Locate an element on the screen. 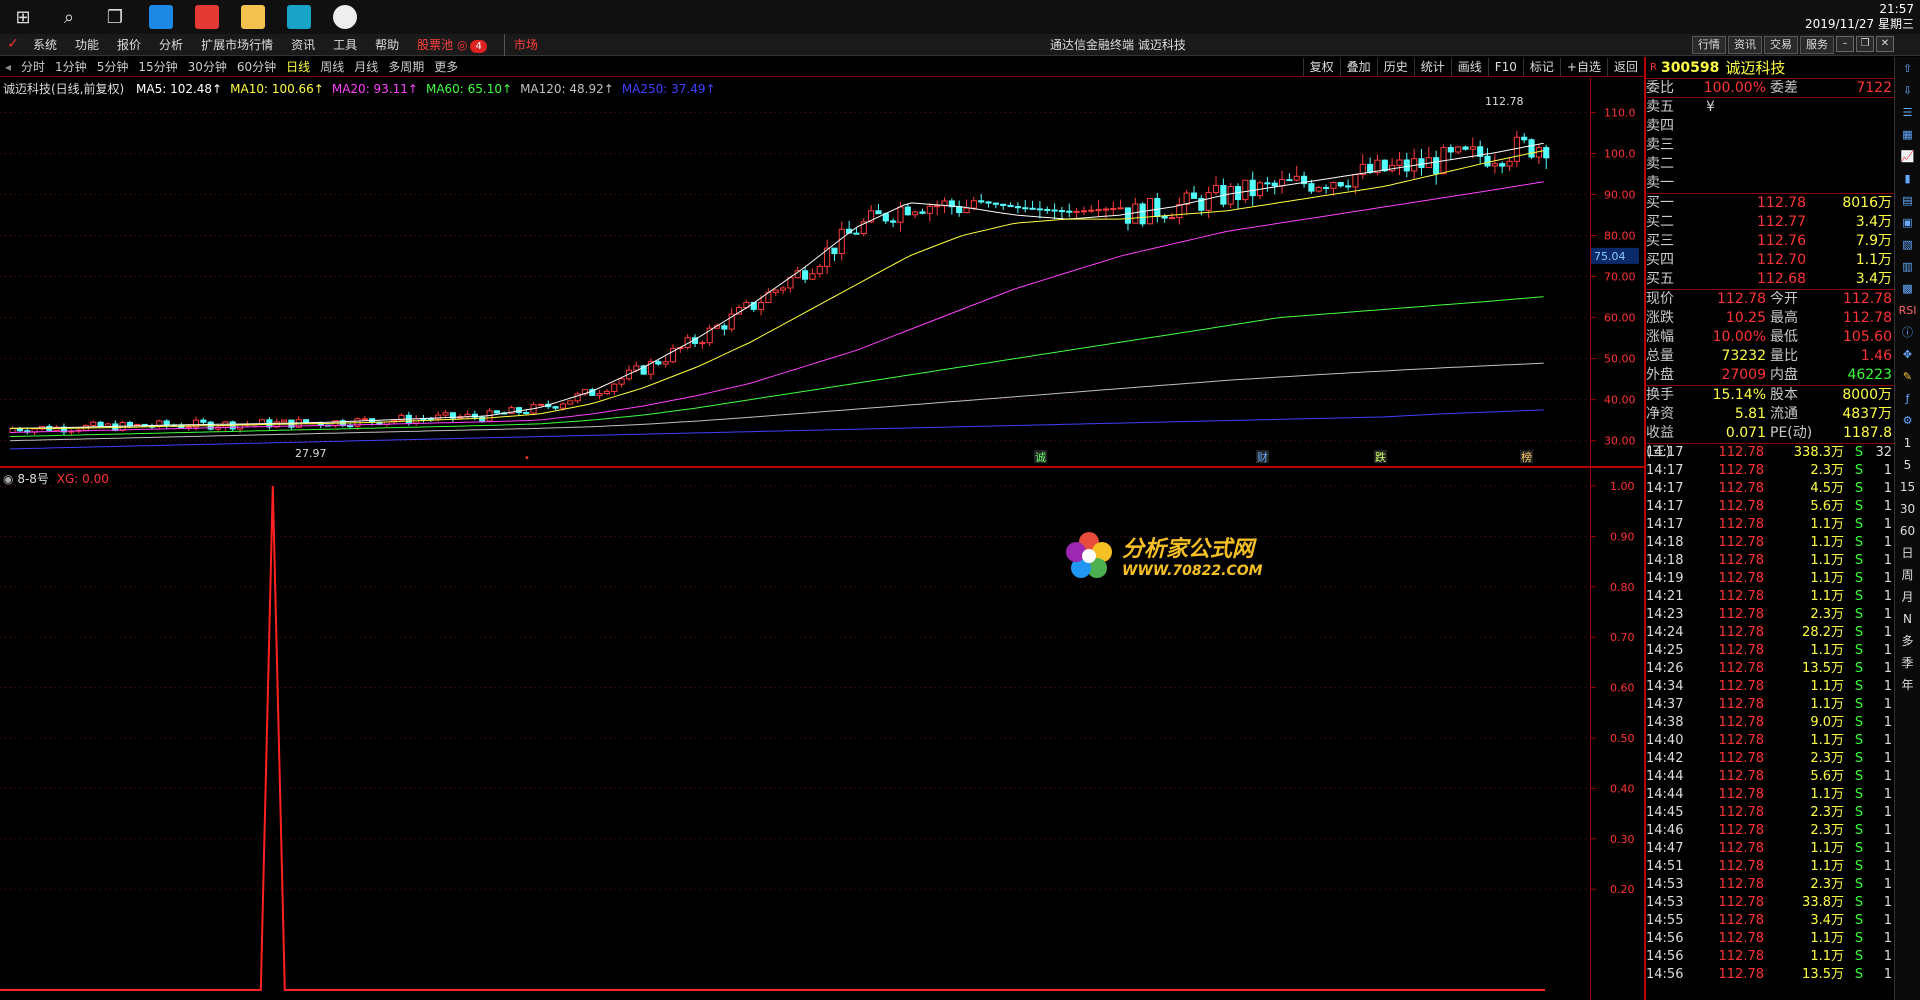 The width and height of the screenshot is (1920, 1000). buy-level-row: 买五 112.68 3.4万 is located at coordinates (1770, 279).